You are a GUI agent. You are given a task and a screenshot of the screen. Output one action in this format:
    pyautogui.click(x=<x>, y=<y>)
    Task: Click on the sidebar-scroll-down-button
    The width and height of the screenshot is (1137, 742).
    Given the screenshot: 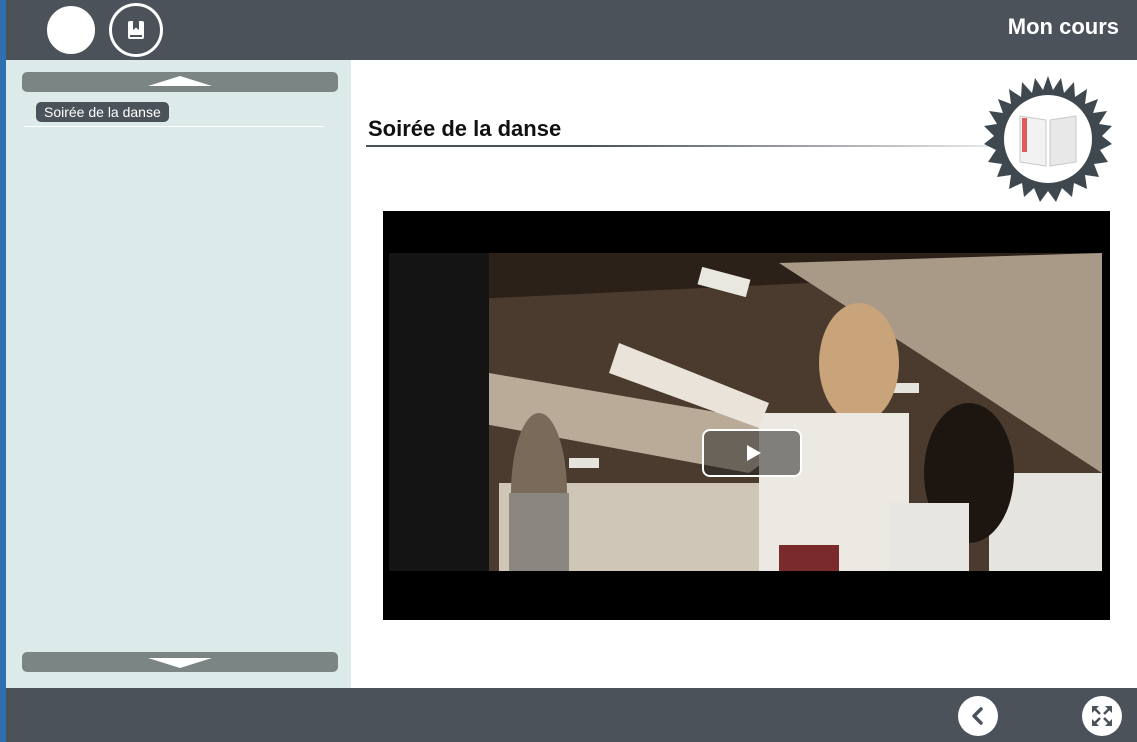 What is the action you would take?
    pyautogui.click(x=180, y=662)
    